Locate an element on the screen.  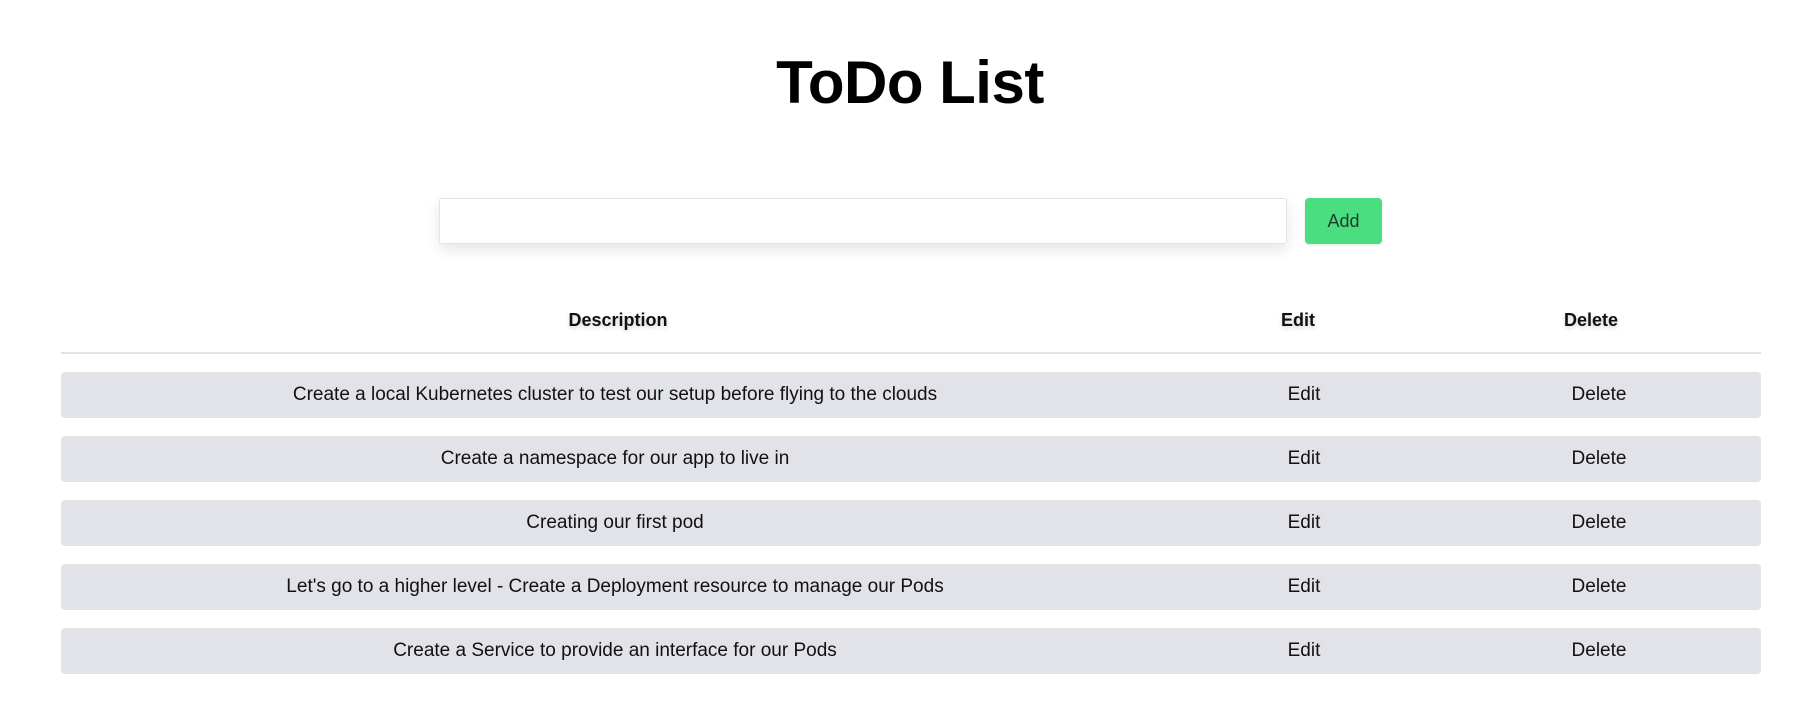
table-header: Description Edit Delete is located at coordinates (911, 326).